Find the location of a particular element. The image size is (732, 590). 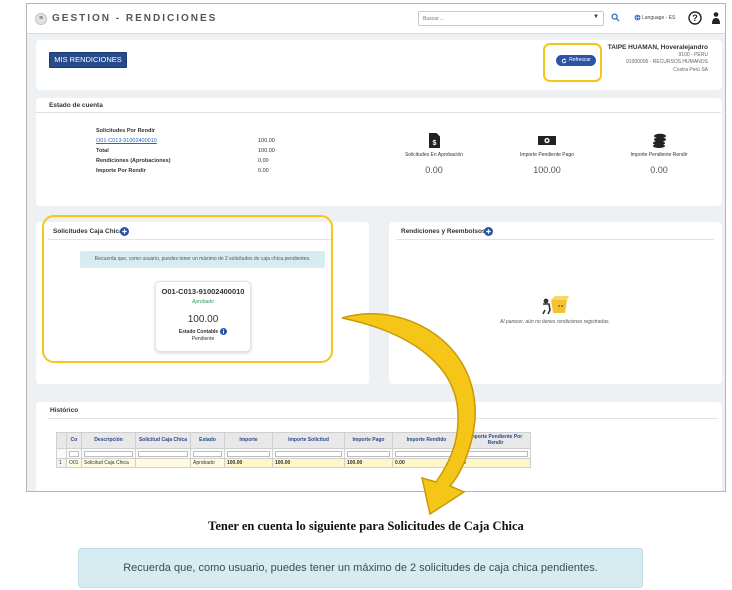

stat-label: Importe Pendiente Pago is located at coordinates (547, 155).